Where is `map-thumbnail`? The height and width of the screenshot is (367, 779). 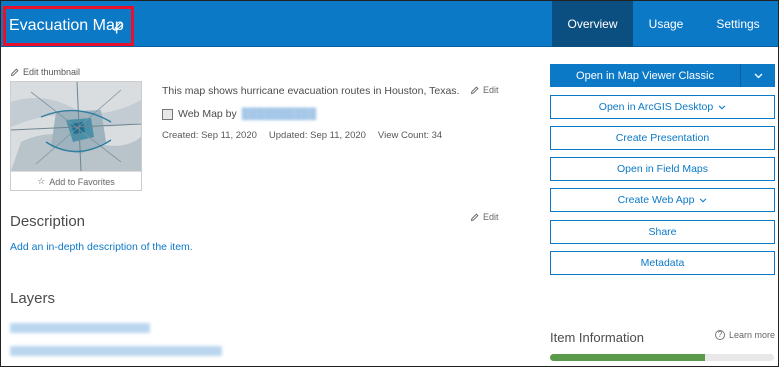
map-thumbnail is located at coordinates (76, 126).